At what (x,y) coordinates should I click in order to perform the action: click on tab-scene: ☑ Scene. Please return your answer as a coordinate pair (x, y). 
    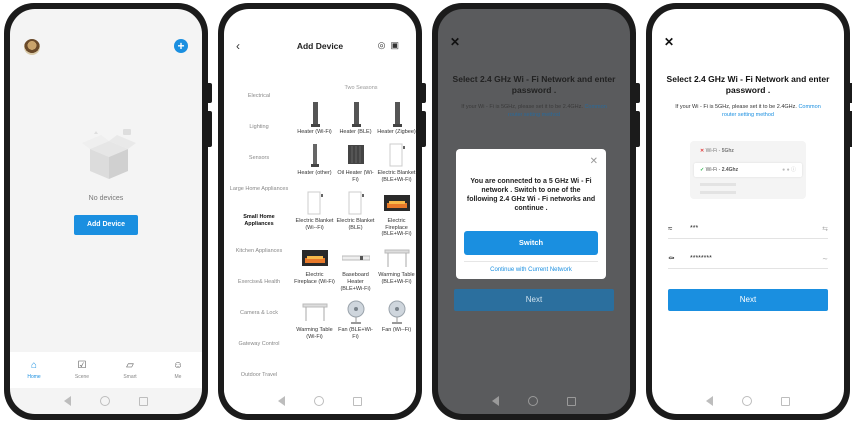
    Looking at the image, I should click on (82, 370).